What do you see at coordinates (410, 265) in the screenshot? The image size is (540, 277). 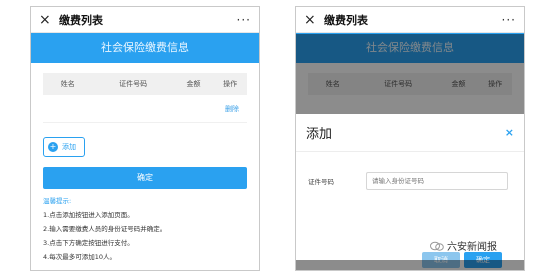 I see `modal-backdrop-bottom` at bounding box center [410, 265].